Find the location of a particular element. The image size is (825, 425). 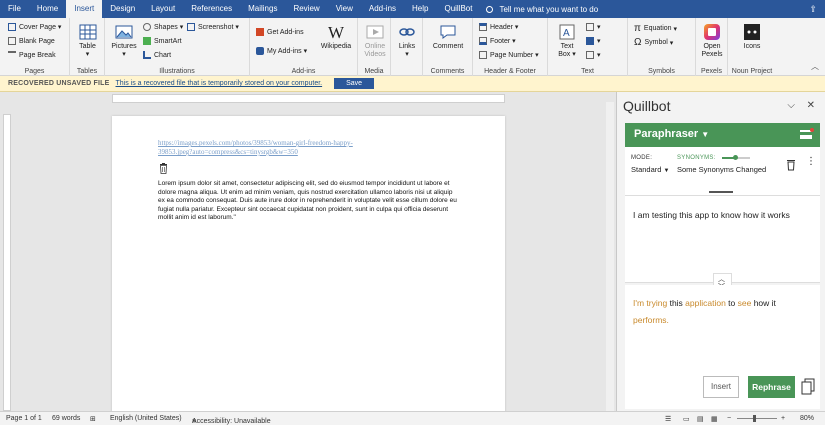

screenshot-button: Screenshot ▾ is located at coordinates (213, 27).